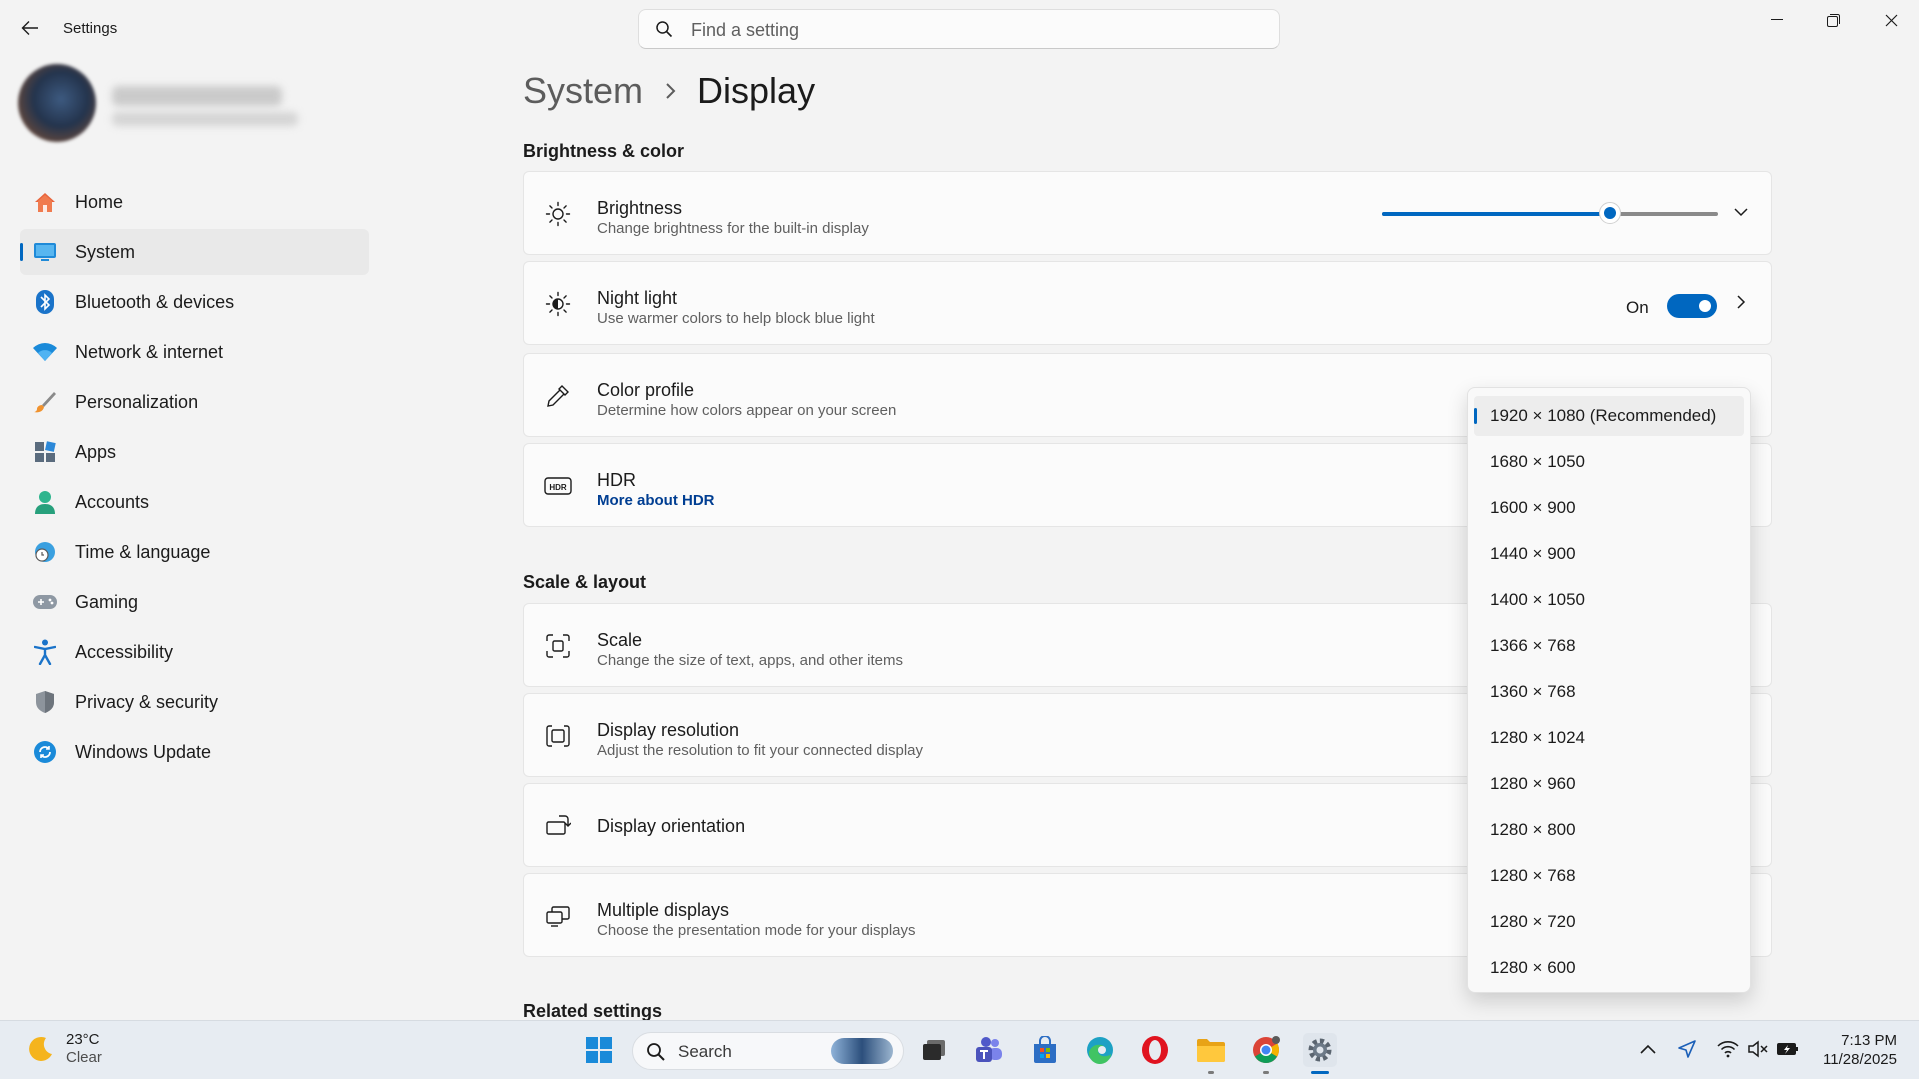  Describe the element at coordinates (1211, 1050) in the screenshot. I see `folder-icon` at that location.